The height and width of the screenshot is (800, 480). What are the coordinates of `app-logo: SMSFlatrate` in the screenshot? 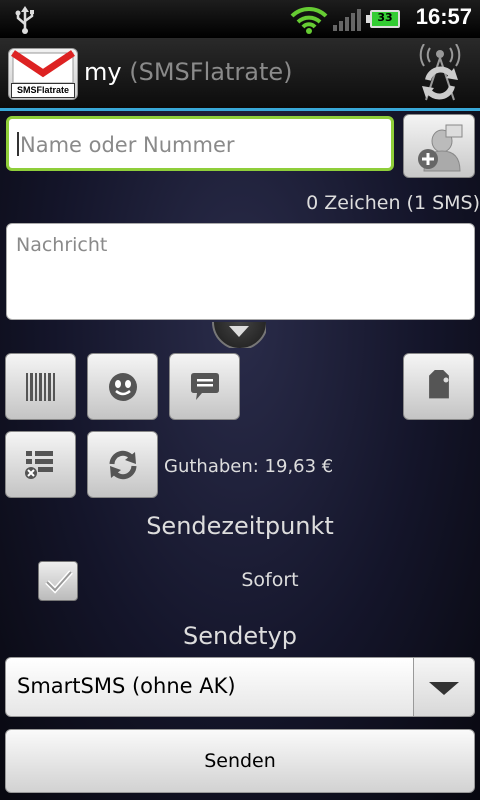 It's located at (43, 74).